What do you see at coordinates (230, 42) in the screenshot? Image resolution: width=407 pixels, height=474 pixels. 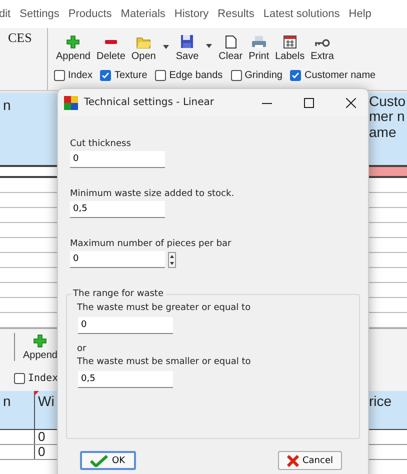 I see `page-icon` at bounding box center [230, 42].